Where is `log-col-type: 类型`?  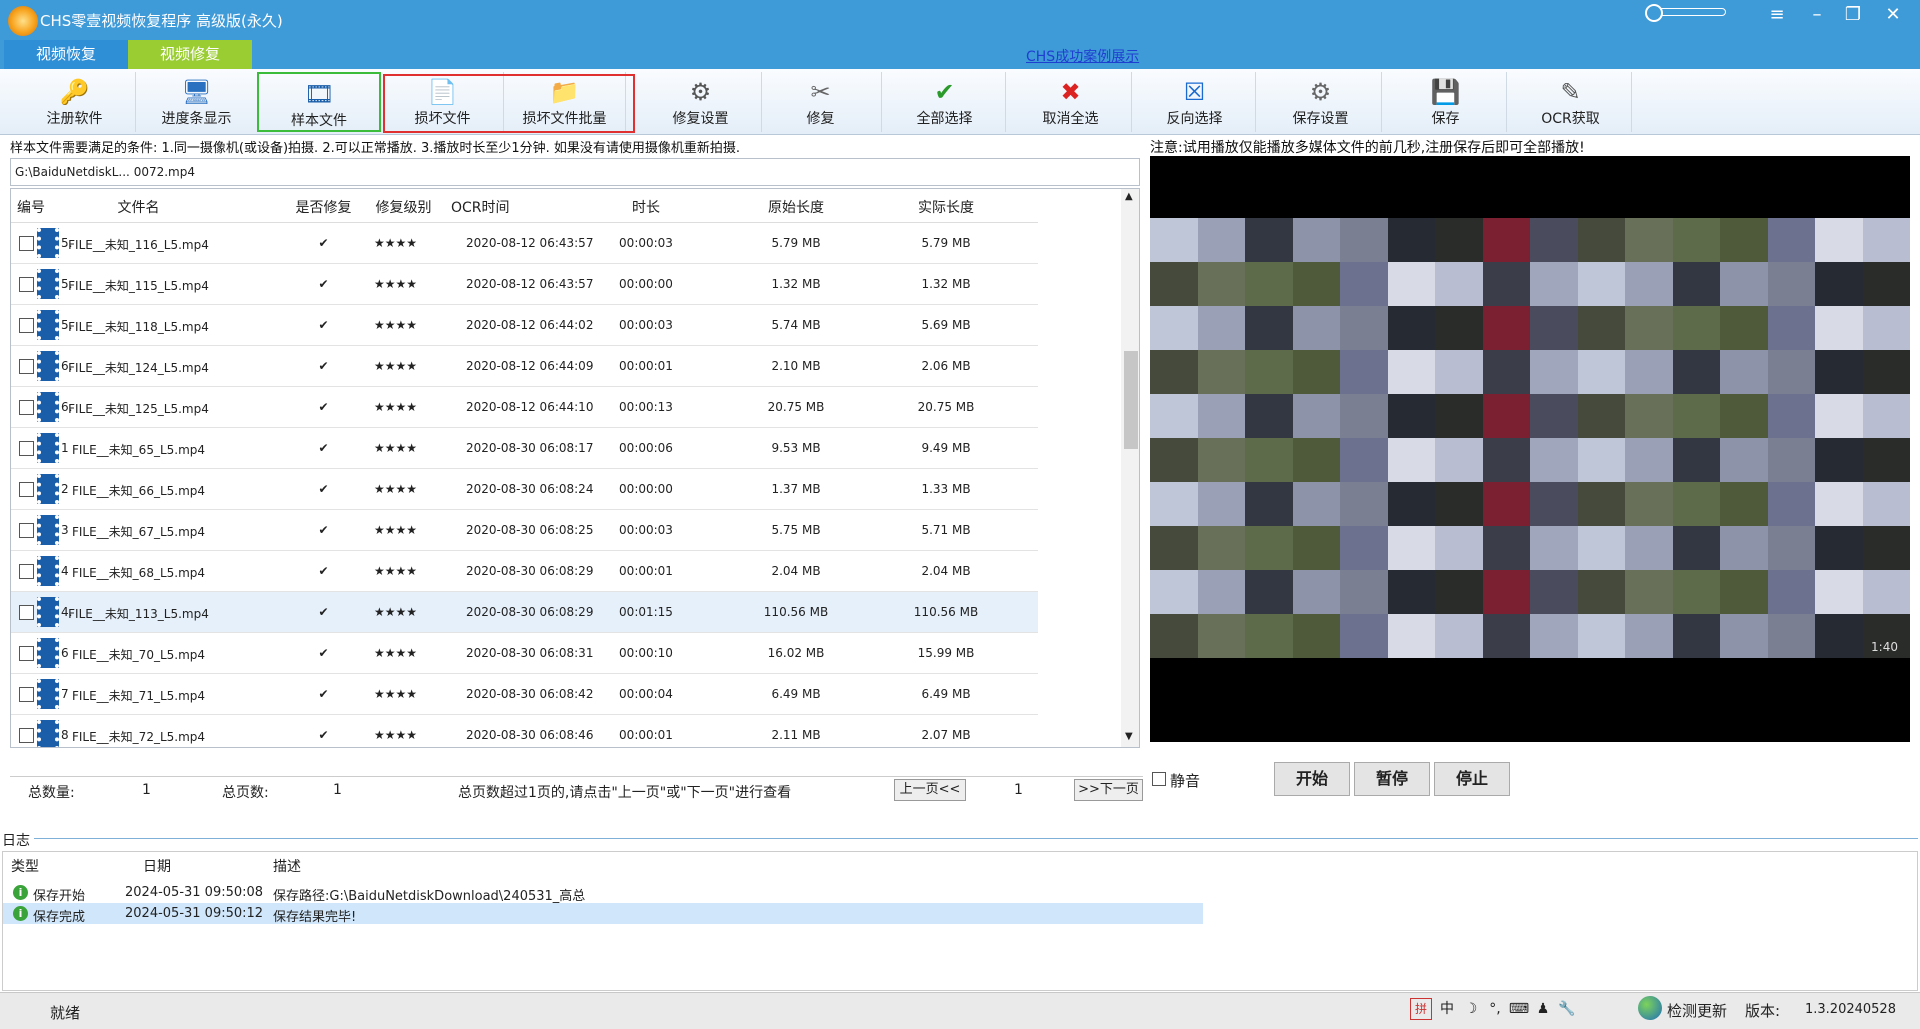 log-col-type: 类型 is located at coordinates (25, 866).